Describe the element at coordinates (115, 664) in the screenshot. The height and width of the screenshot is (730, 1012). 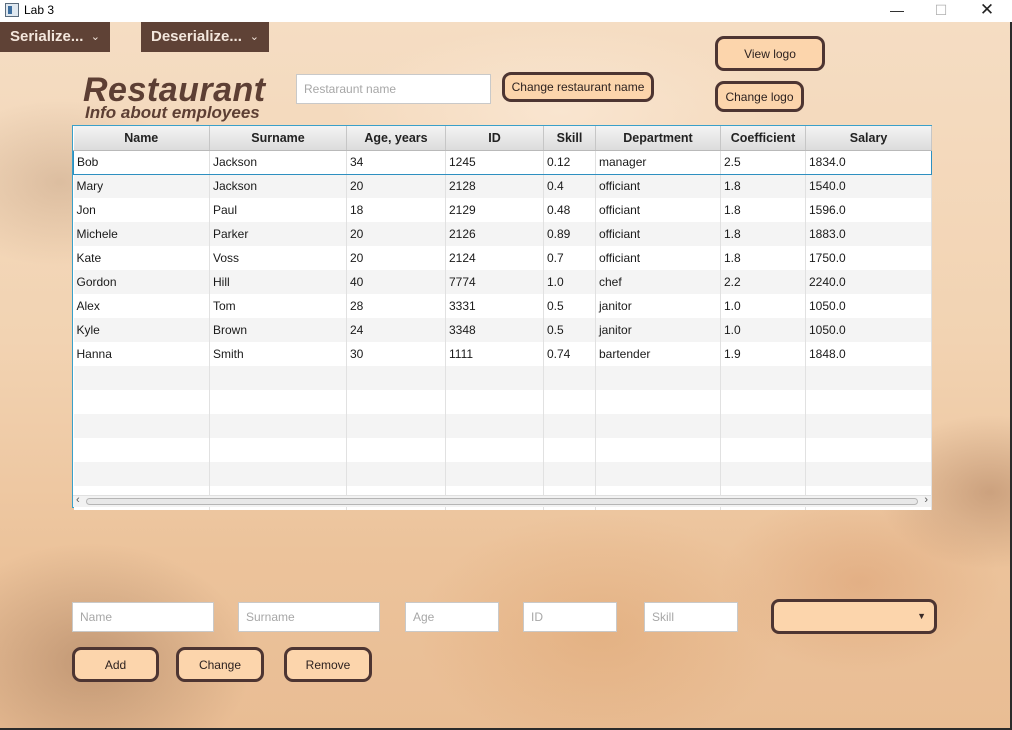
I see `add-button: Add` at that location.